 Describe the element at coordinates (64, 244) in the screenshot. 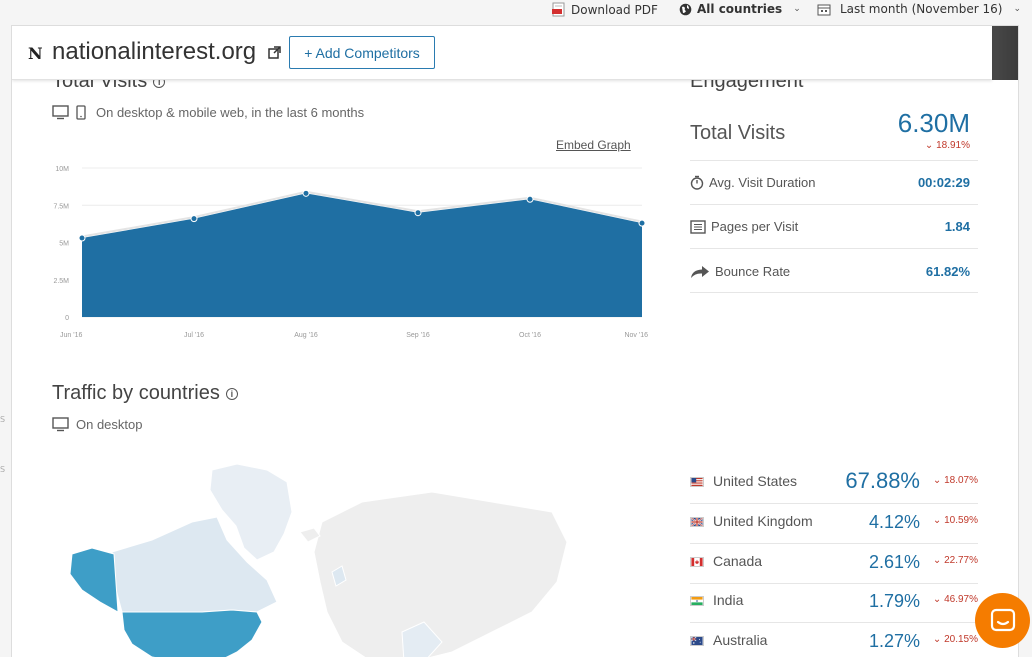

I see `y-tick-label: 5M` at that location.